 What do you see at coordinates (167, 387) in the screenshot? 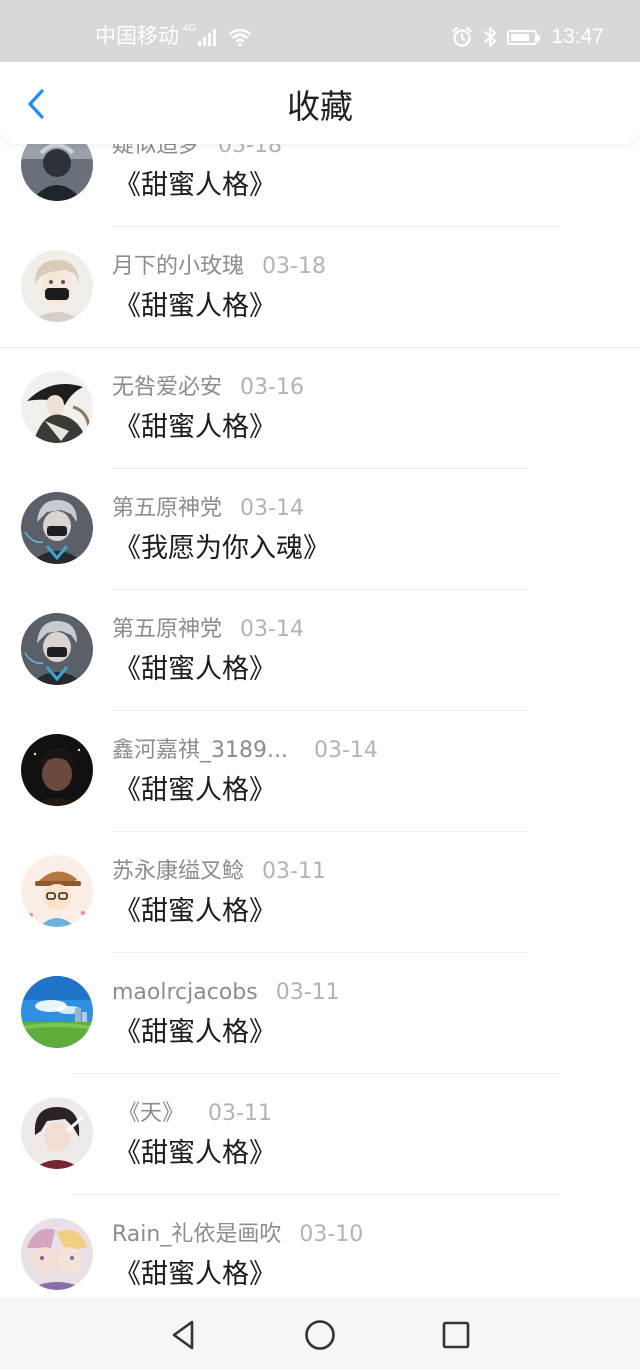
I see `item-username: 无咎爱必安` at bounding box center [167, 387].